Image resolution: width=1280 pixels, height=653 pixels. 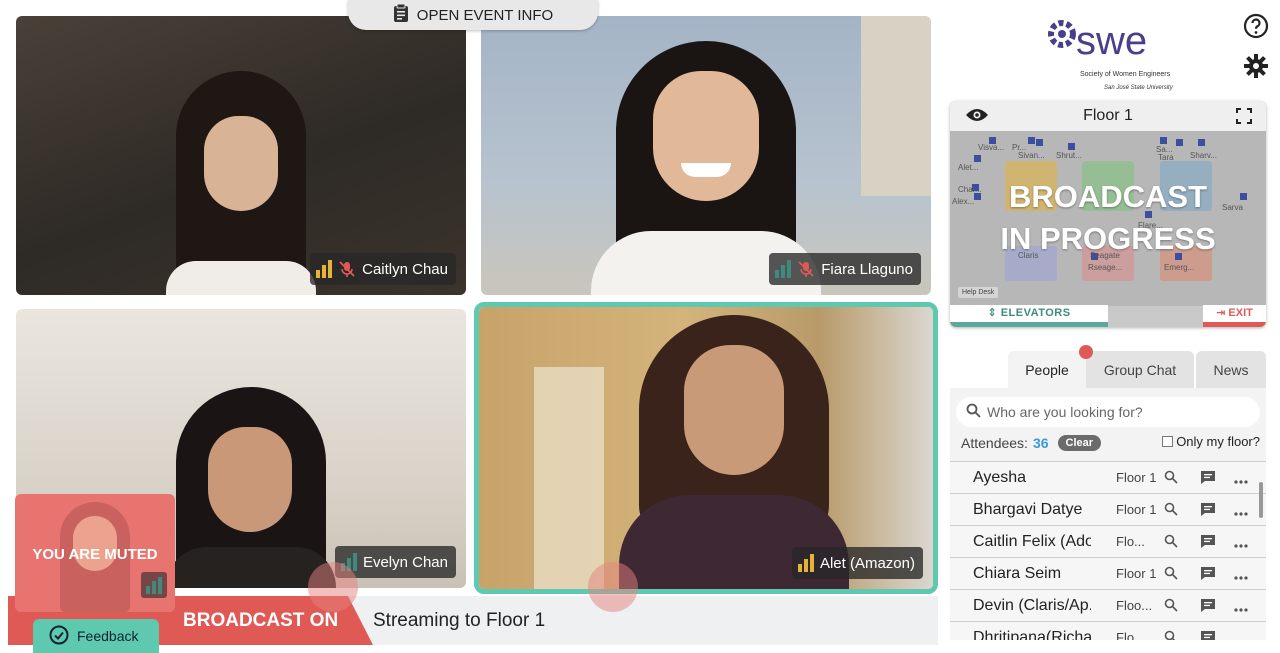 I want to click on people-list-scrollbar, so click(x=1261, y=500).